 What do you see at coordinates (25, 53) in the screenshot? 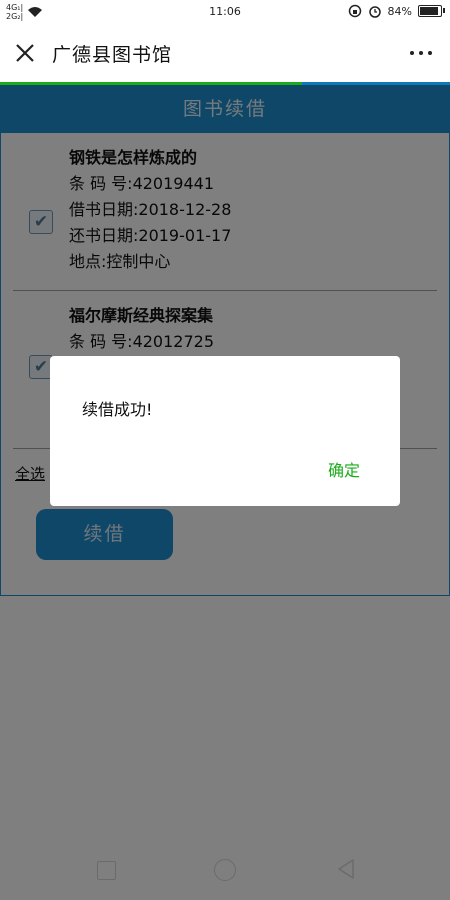
I see `close-icon` at bounding box center [25, 53].